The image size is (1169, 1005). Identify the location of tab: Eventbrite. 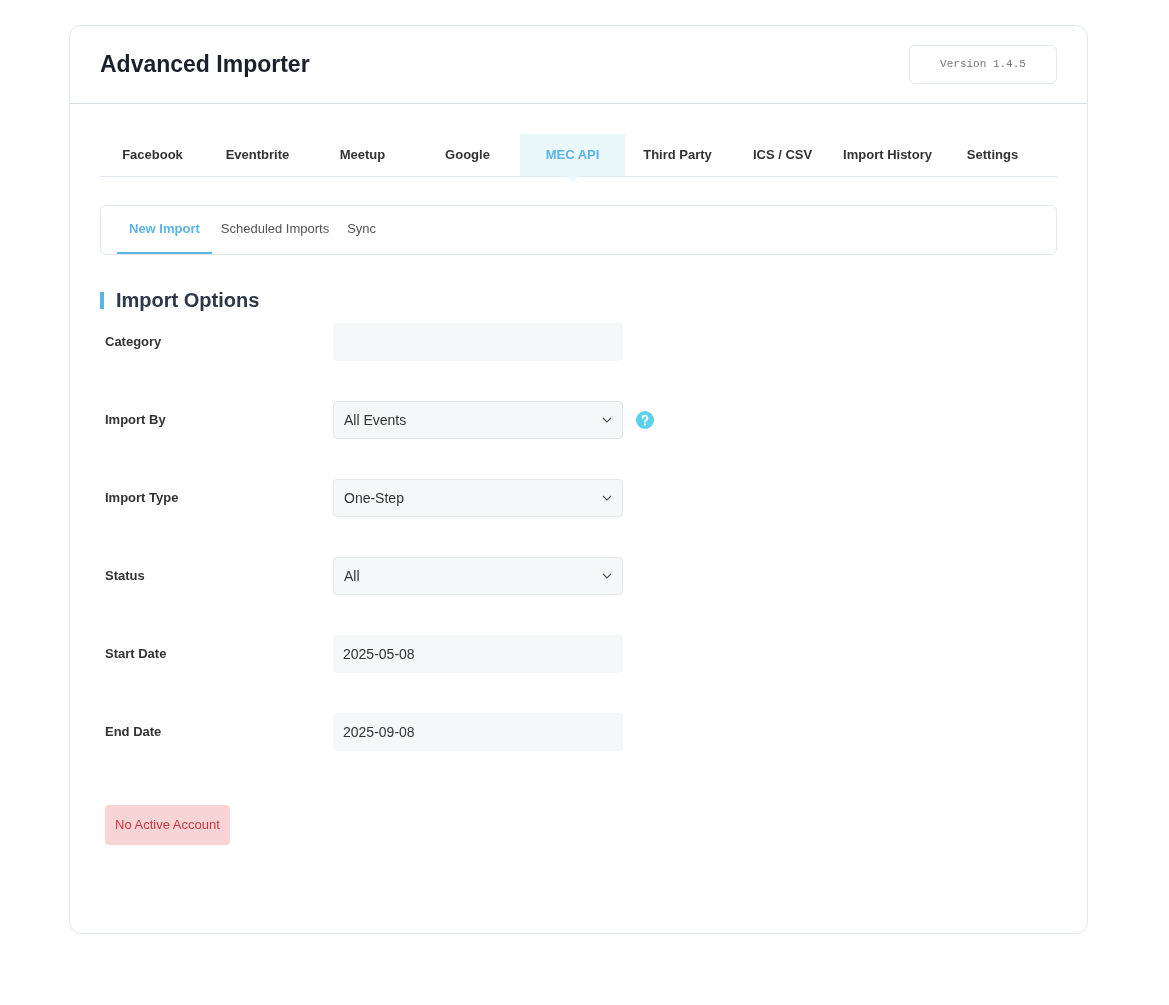
(257, 155).